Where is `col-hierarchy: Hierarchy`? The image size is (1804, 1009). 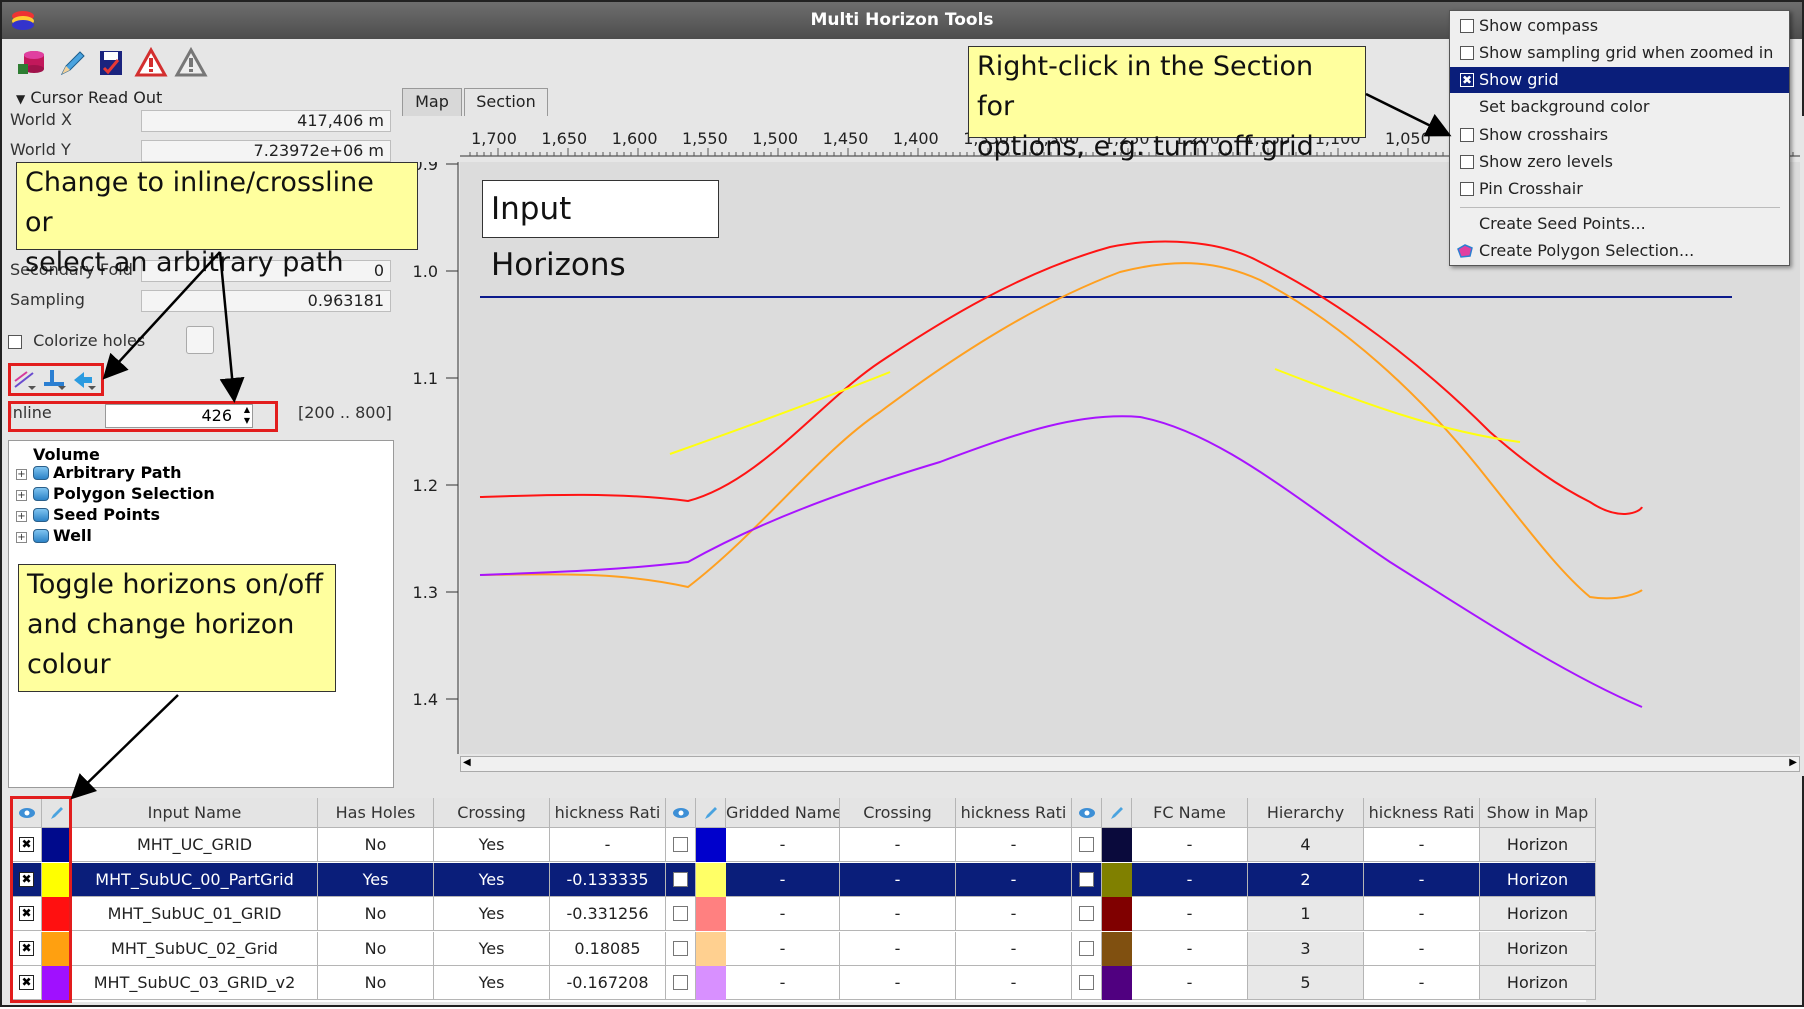 col-hierarchy: Hierarchy is located at coordinates (1306, 813).